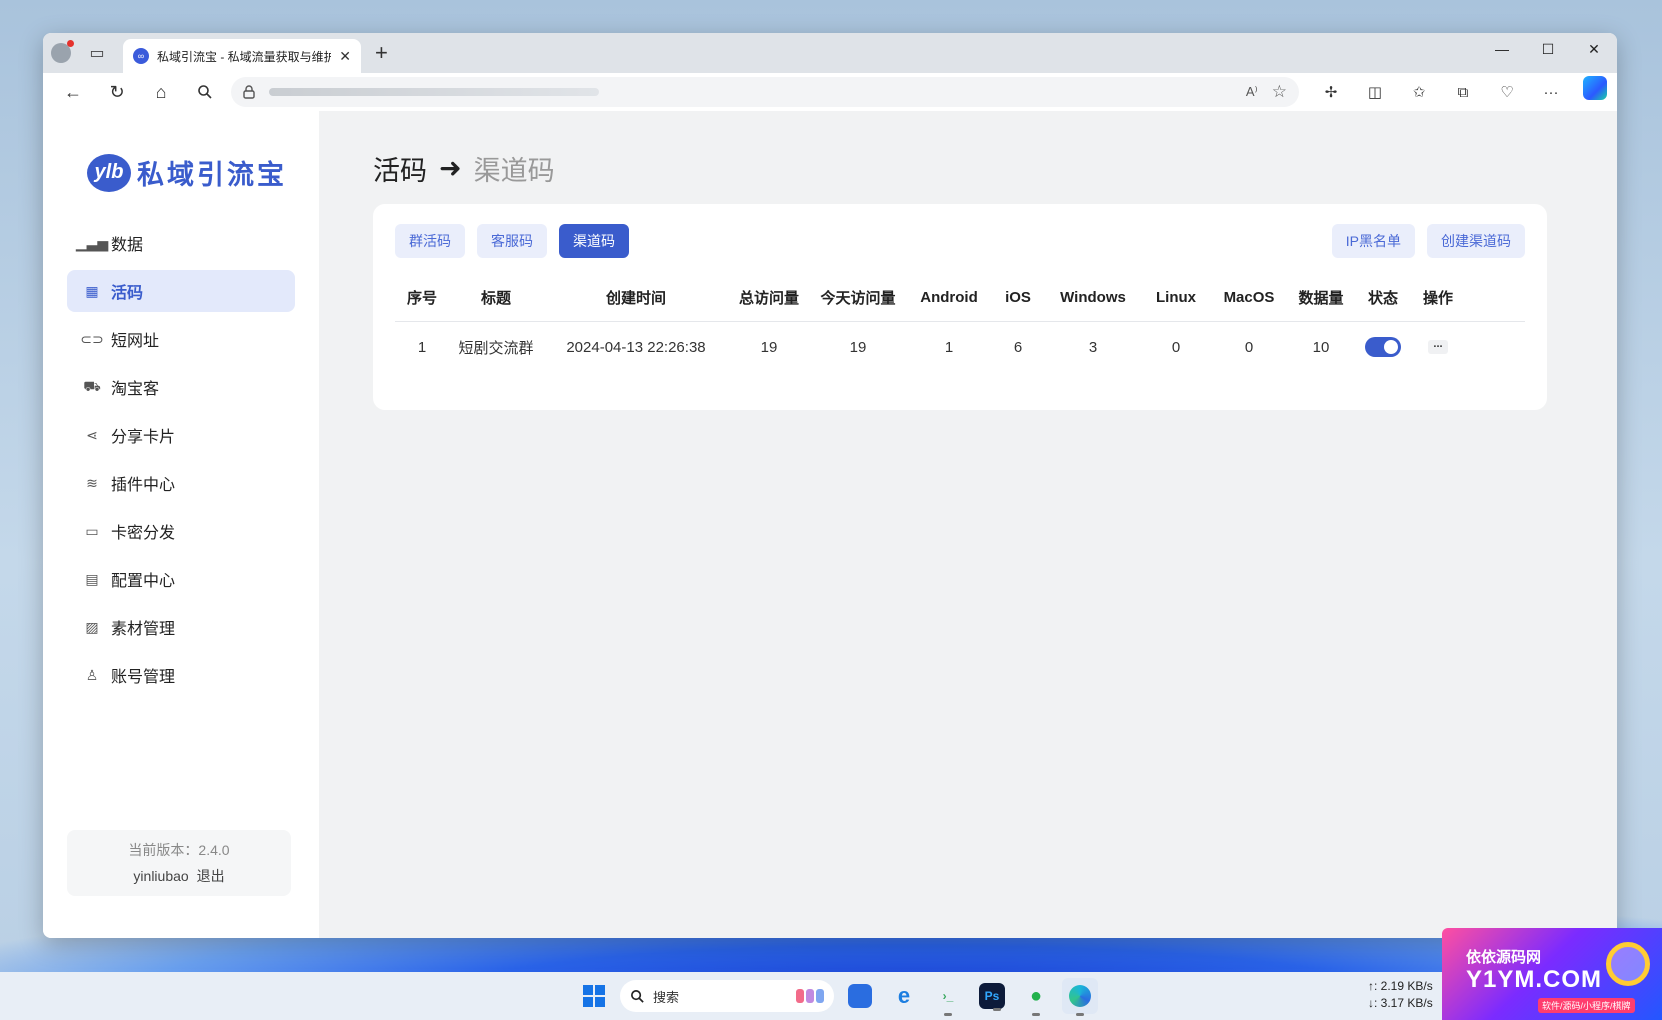  Describe the element at coordinates (135, 389) in the screenshot. I see `sidebar-item-label: 淘宝客` at that location.